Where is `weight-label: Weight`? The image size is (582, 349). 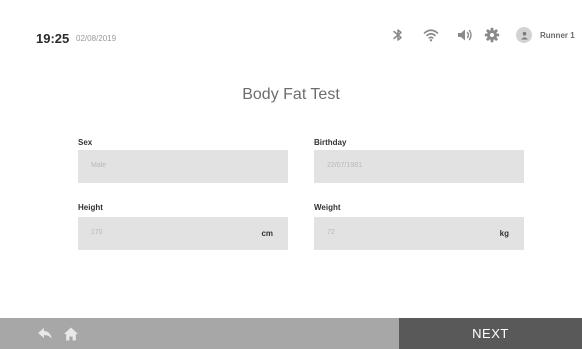 weight-label: Weight is located at coordinates (327, 207).